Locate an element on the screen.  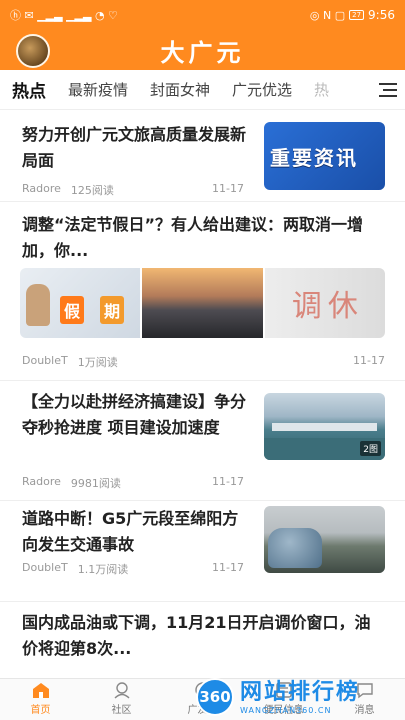
category-tabs: 热点 最新疫情 封面女神 广元优选 热 is located at coordinates (202, 90).